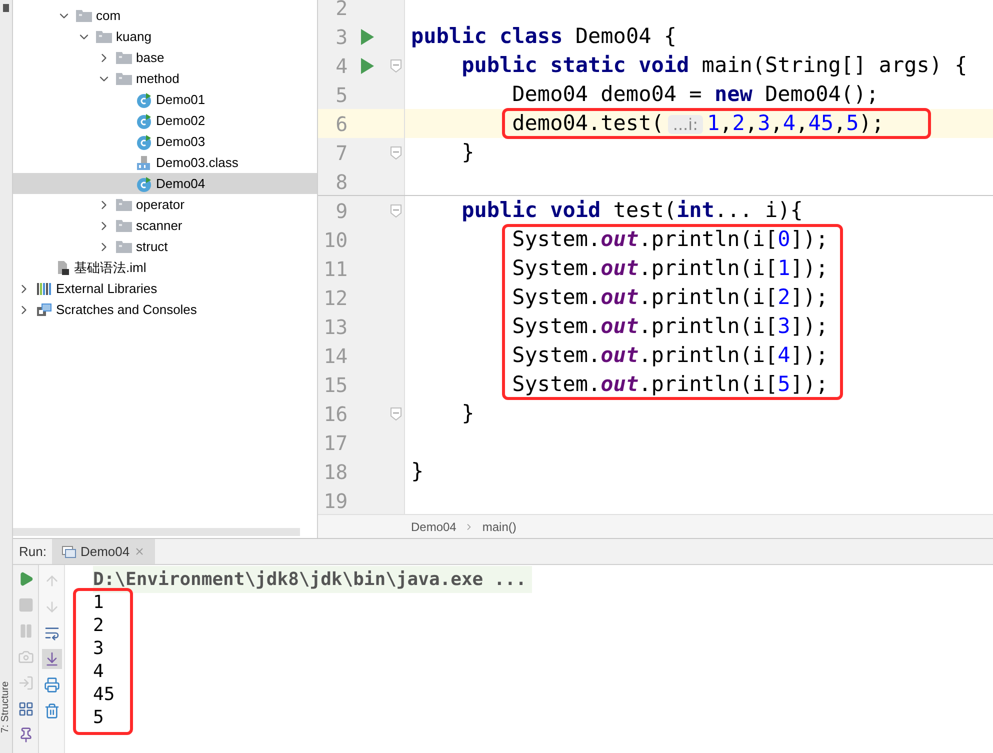  I want to click on tree-item: scanner, so click(165, 225).